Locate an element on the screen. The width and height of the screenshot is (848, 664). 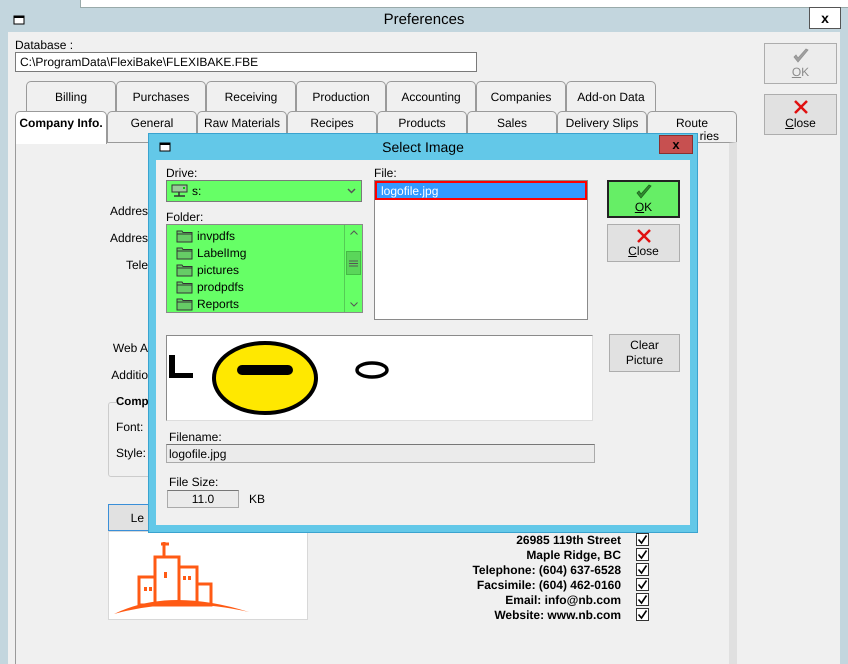
header-line: Facsimile: (604) 462-0160 is located at coordinates (548, 585).